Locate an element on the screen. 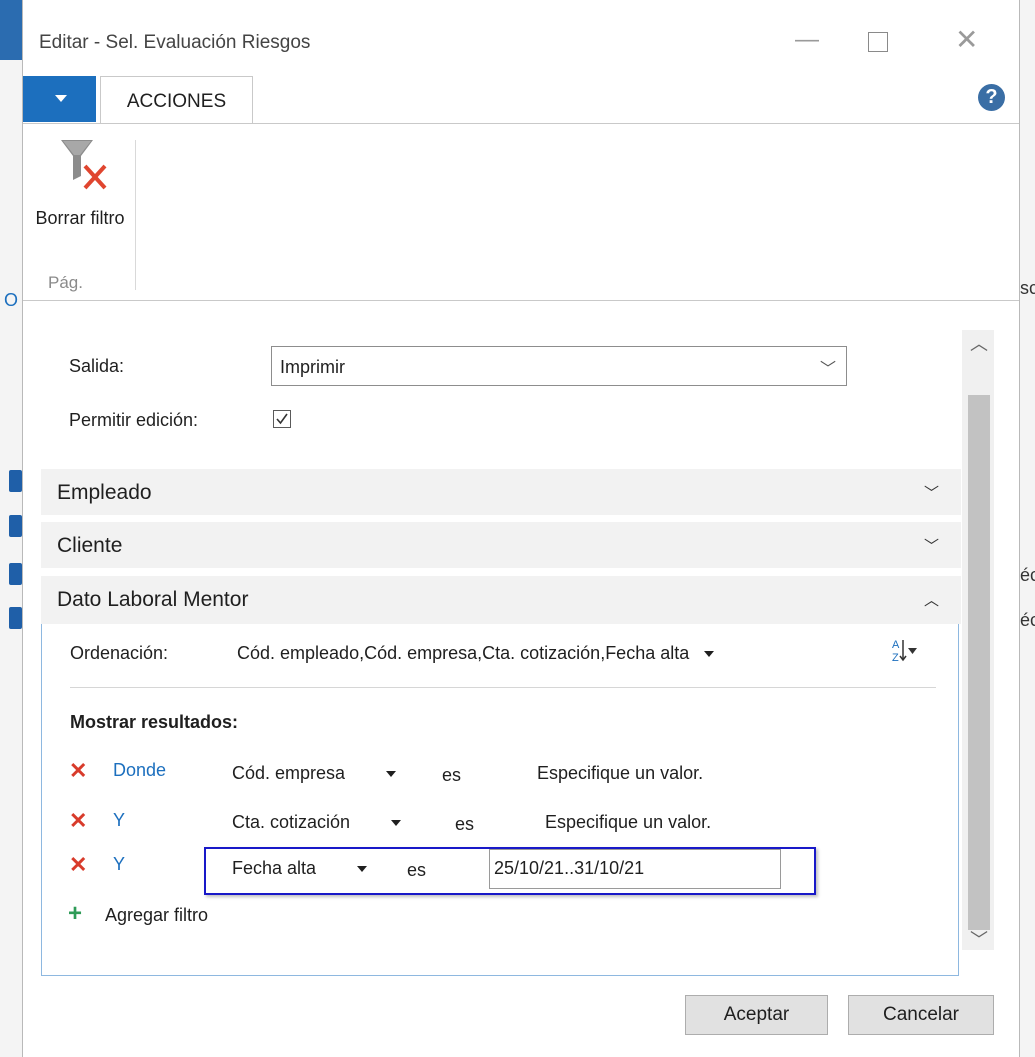 This screenshot has width=1035, height=1057. svg-text: A is located at coordinates (896, 645).